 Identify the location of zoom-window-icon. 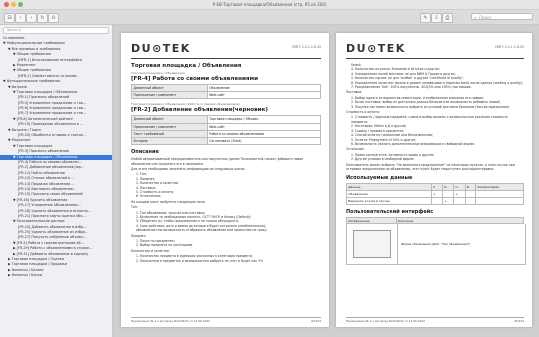
(20, 4).